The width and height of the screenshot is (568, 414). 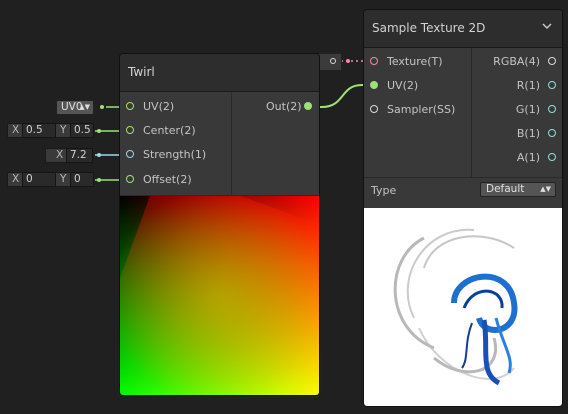 What do you see at coordinates (514, 86) in the screenshot?
I see `sample-output-r: R(1)` at bounding box center [514, 86].